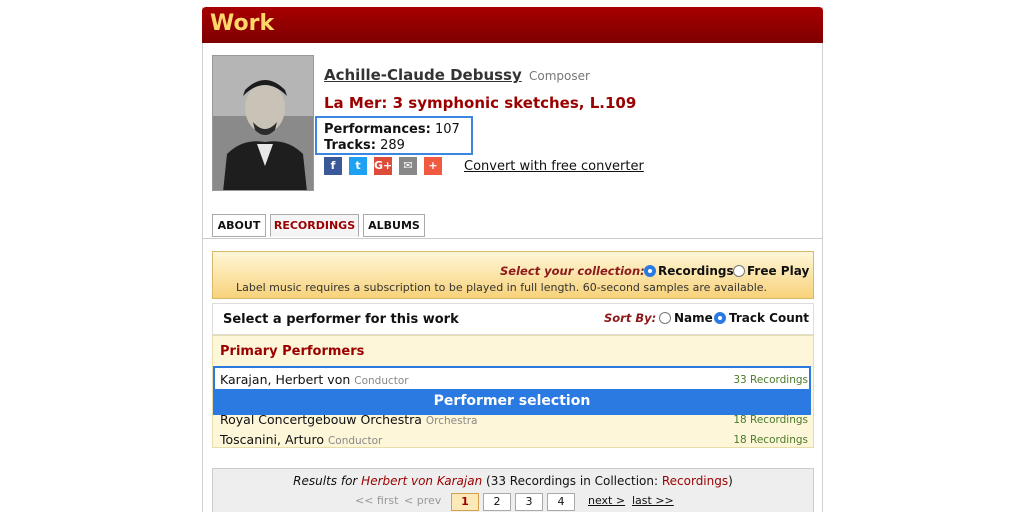 Image resolution: width=1024 pixels, height=512 pixels. Describe the element at coordinates (447, 129) in the screenshot. I see `performances-value: 107` at that location.